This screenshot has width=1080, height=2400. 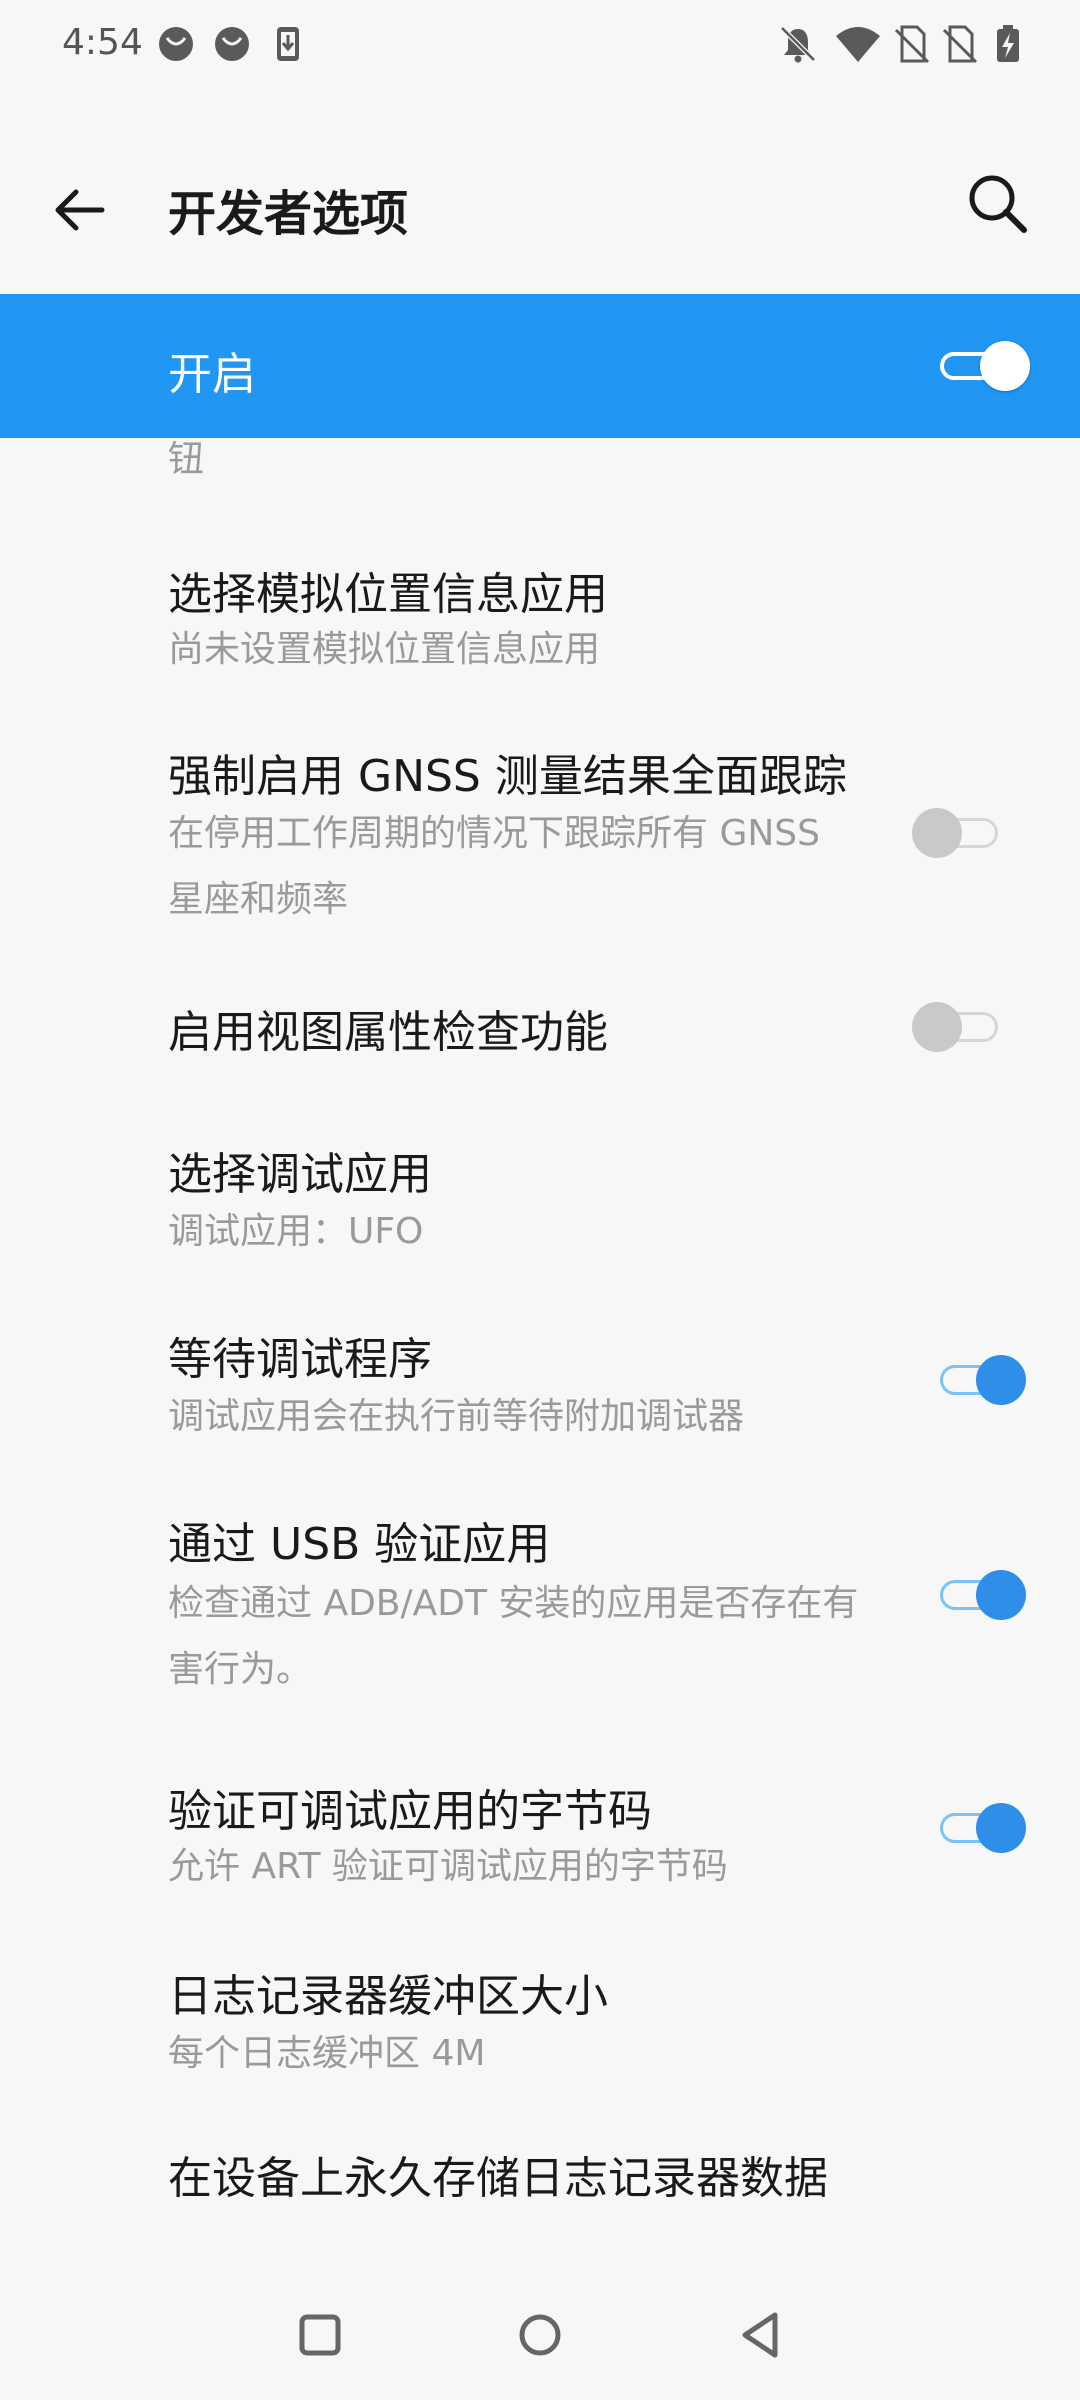 I want to click on navigation-bar, so click(x=540, y=2335).